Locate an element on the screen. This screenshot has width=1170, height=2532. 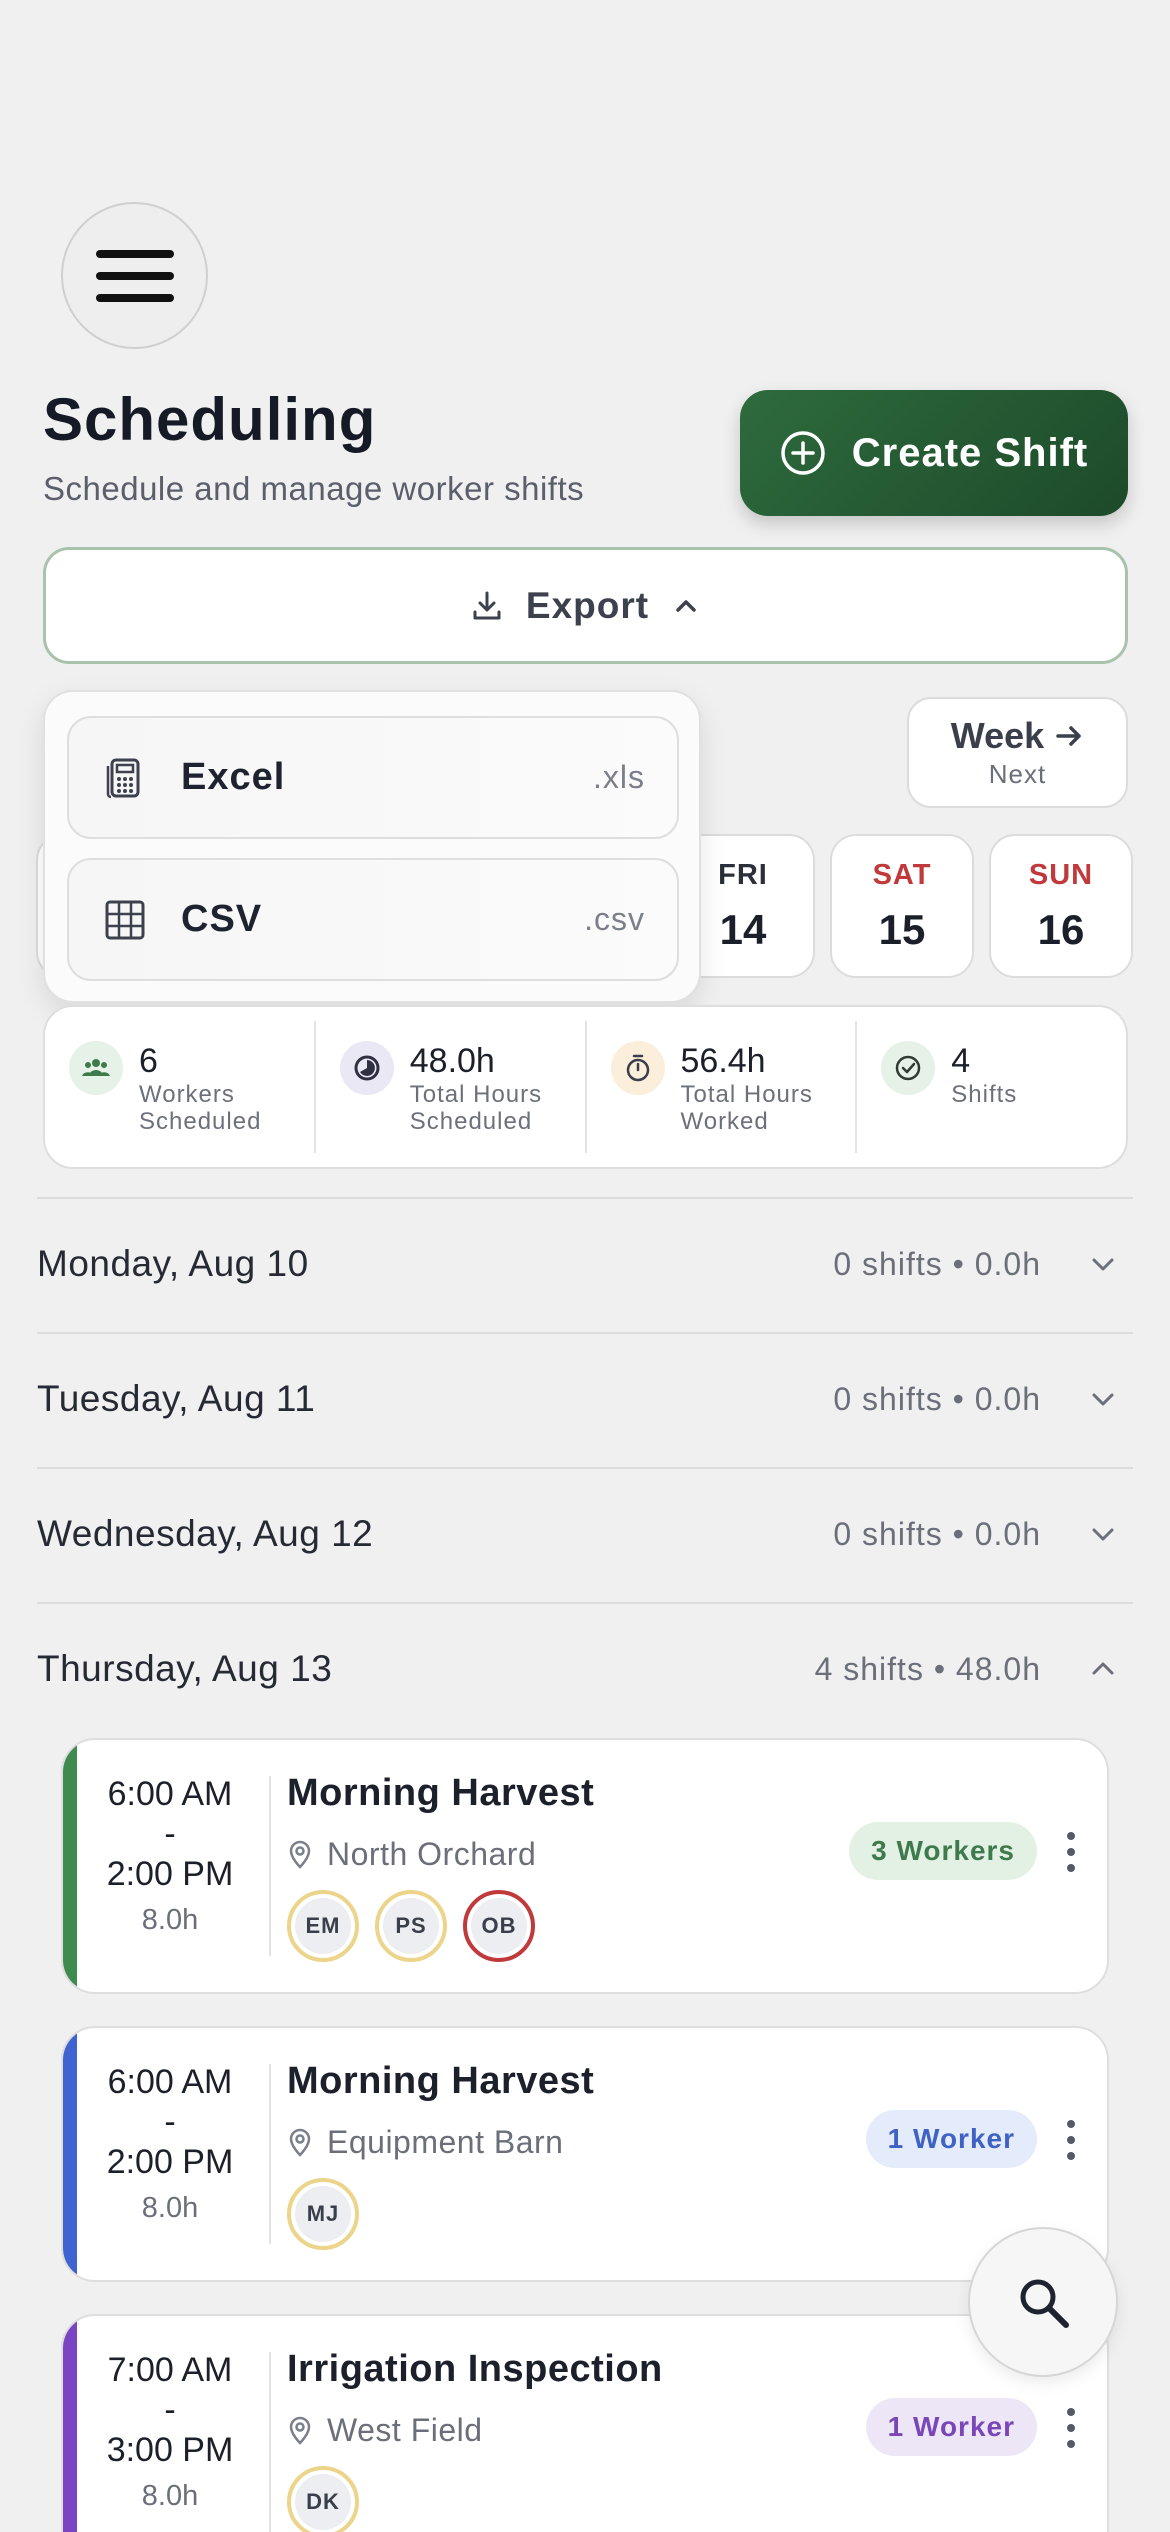
next-week-button: Week Next is located at coordinates (1017, 752).